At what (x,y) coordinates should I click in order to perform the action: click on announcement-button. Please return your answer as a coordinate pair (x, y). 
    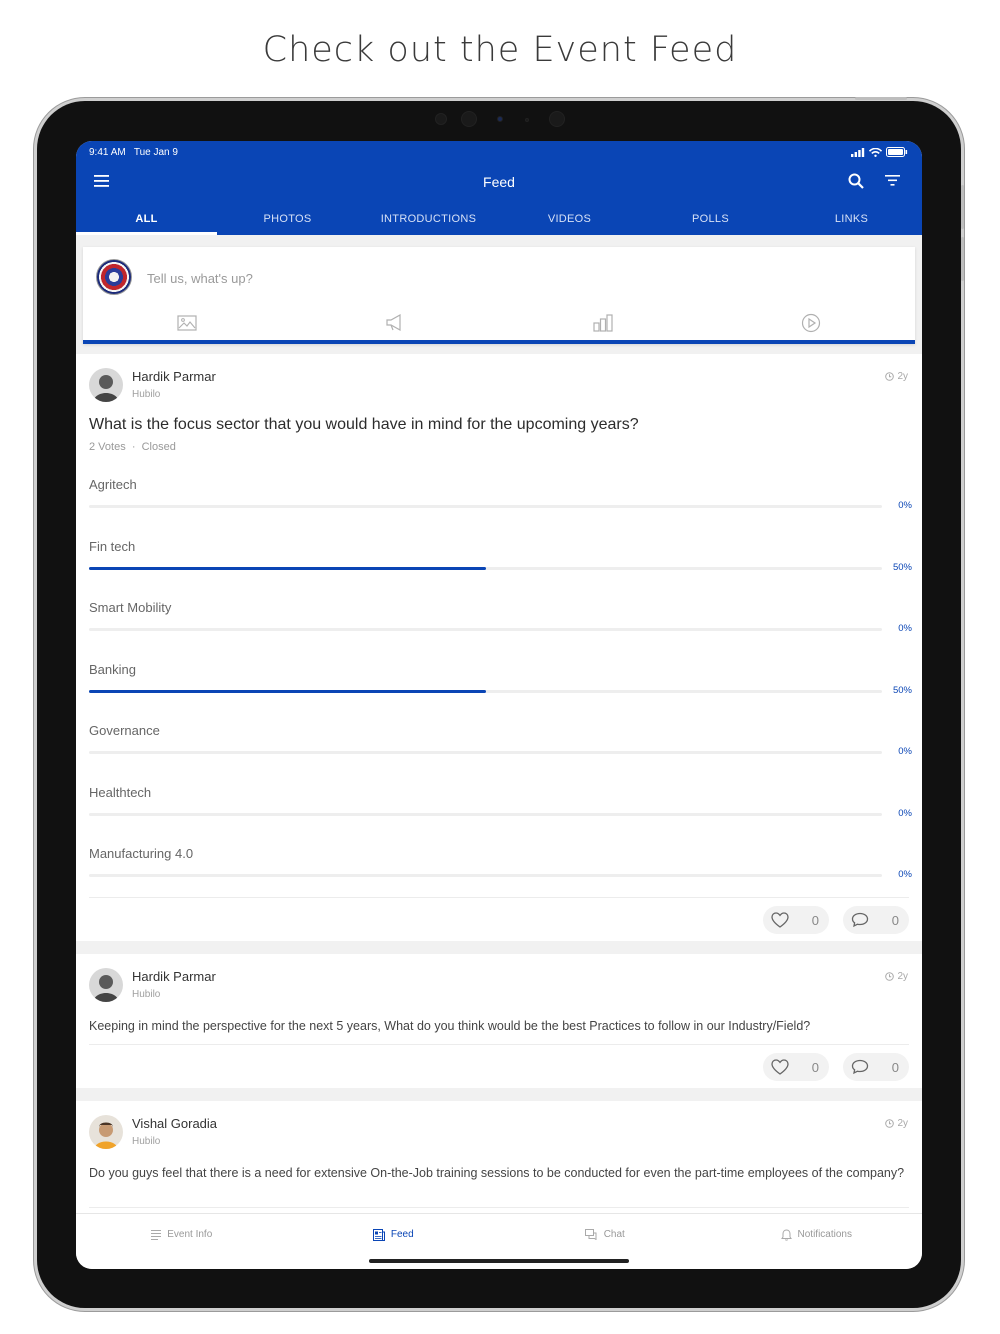
    Looking at the image, I should click on (395, 323).